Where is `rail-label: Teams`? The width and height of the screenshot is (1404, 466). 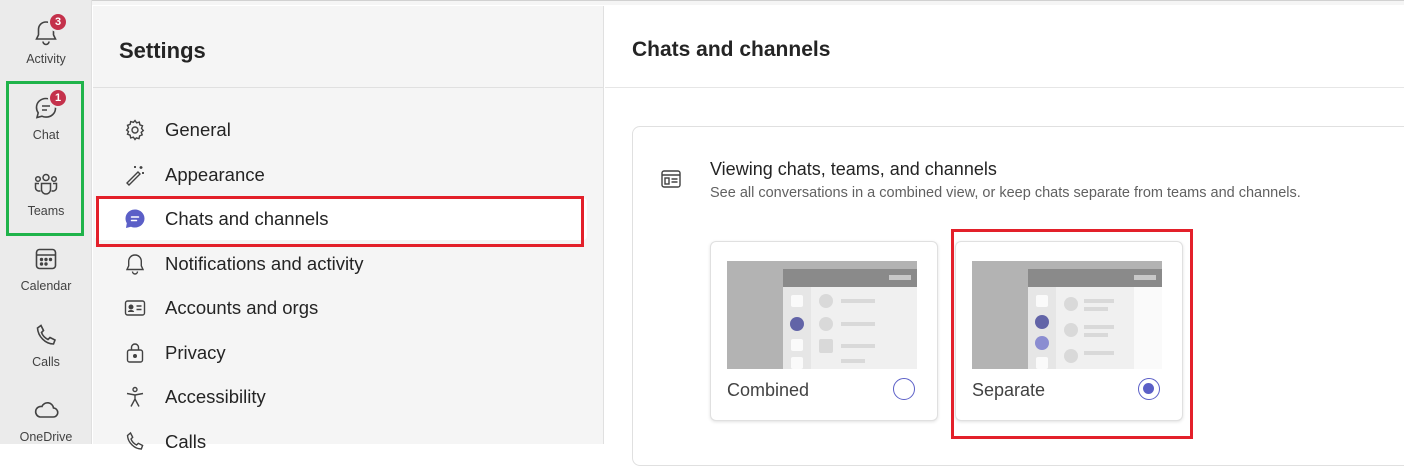
rail-label: Teams is located at coordinates (46, 211).